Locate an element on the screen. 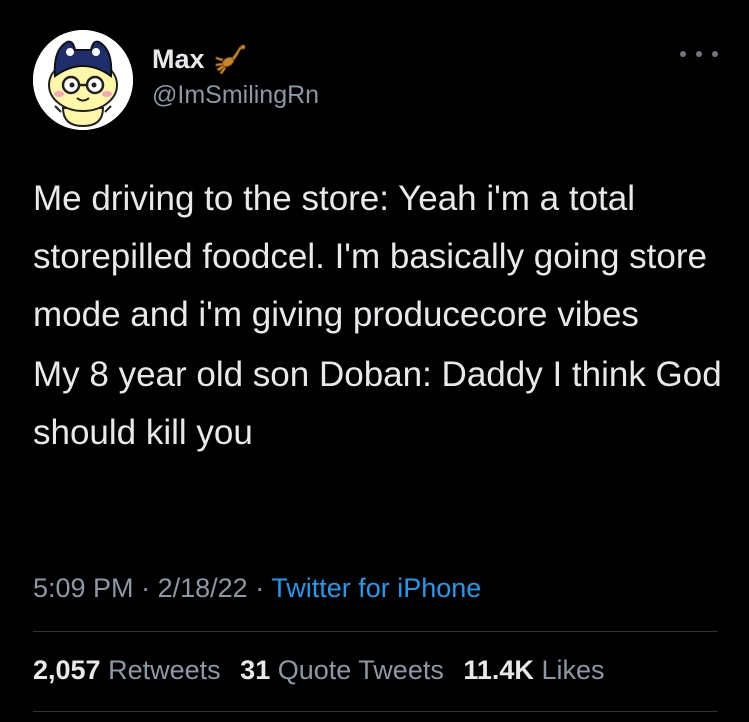  likes-stat: 11.4K Likes is located at coordinates (533, 670).